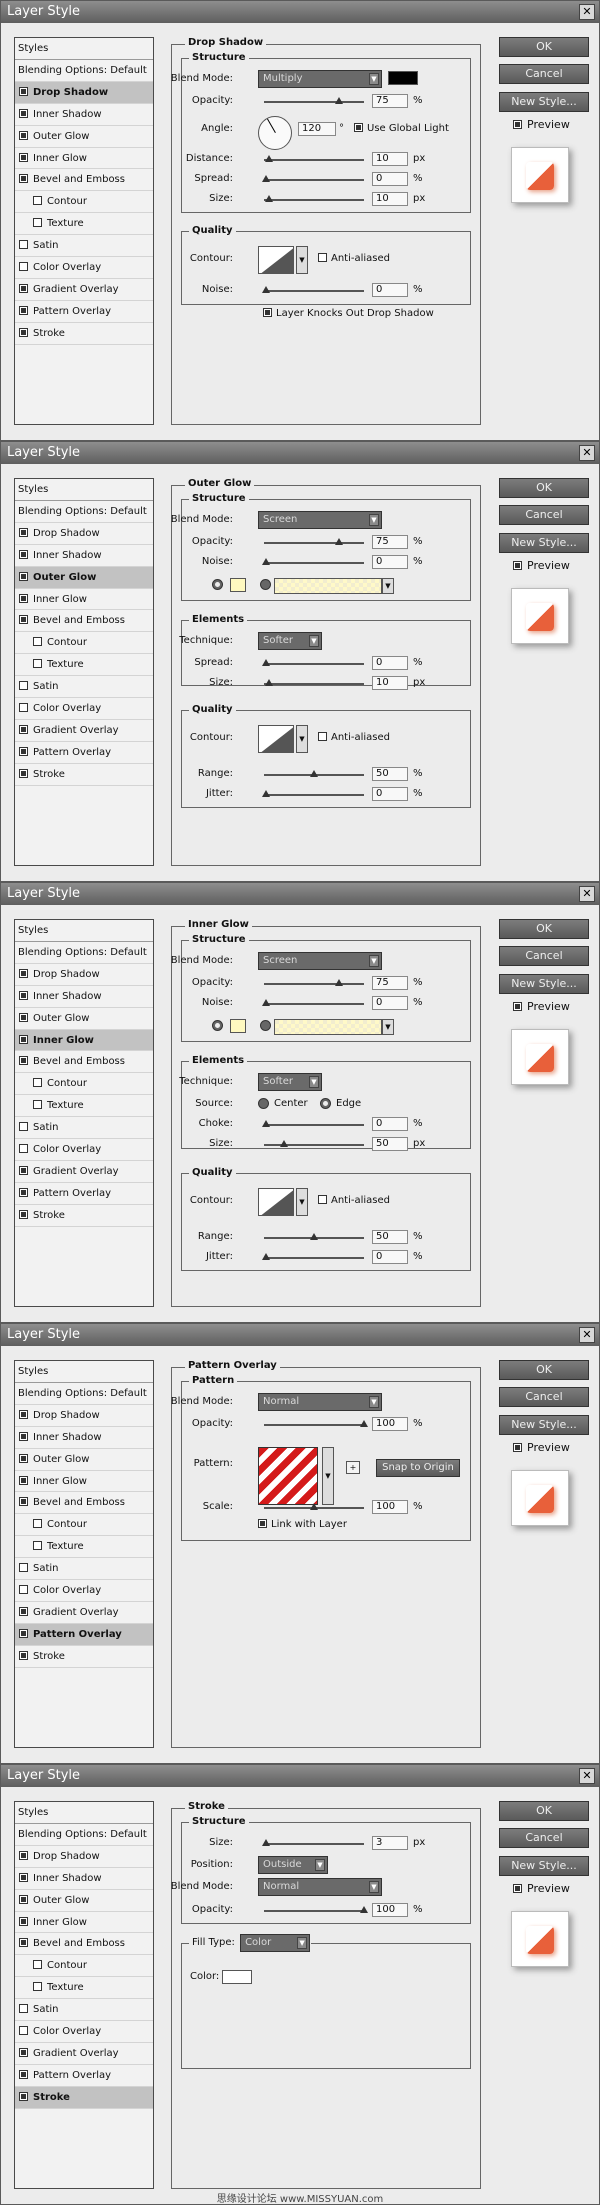 This screenshot has width=600, height=2205. I want to click on chevron-down-icon: ▼, so click(328, 1476).